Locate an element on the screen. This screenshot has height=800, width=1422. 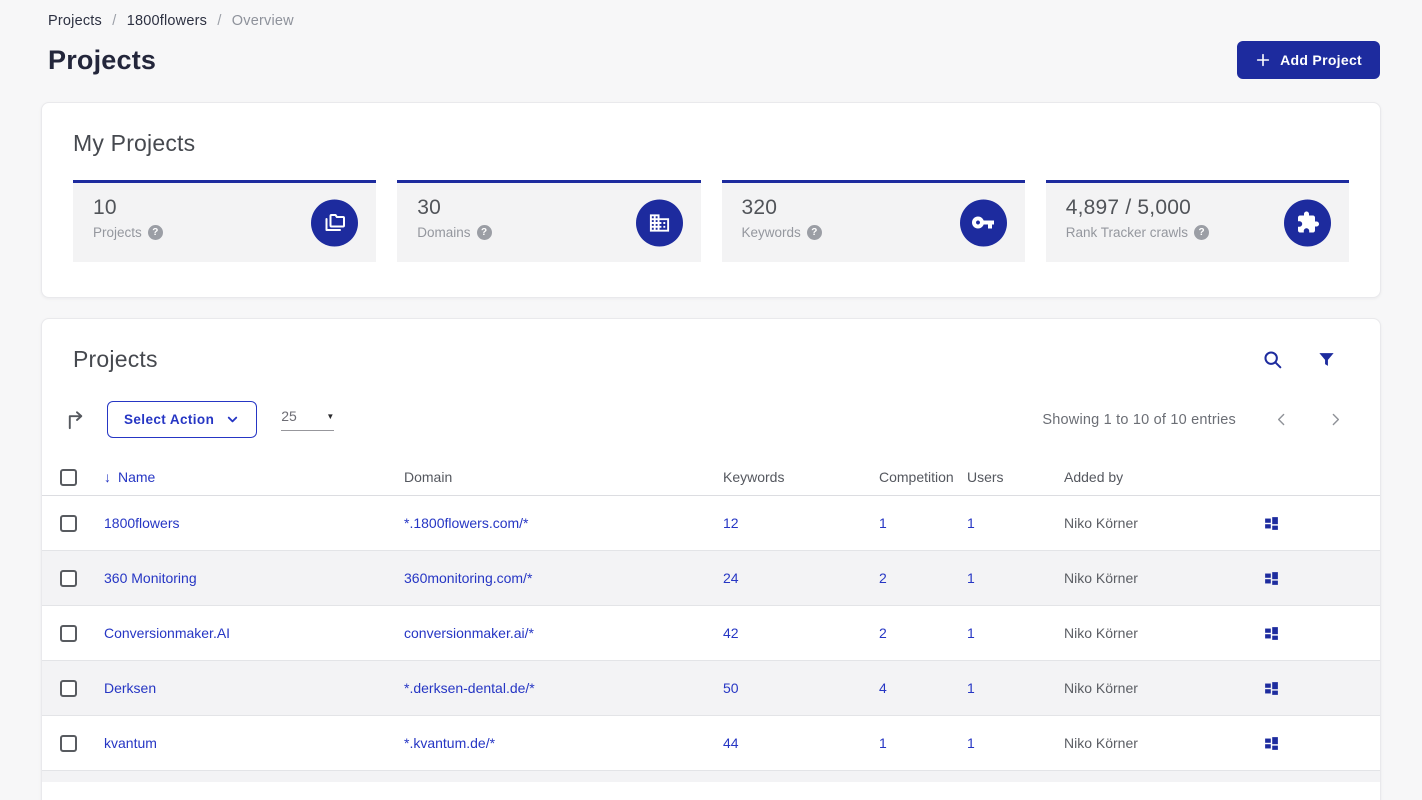
add-project-button: Add Project is located at coordinates (1308, 60).